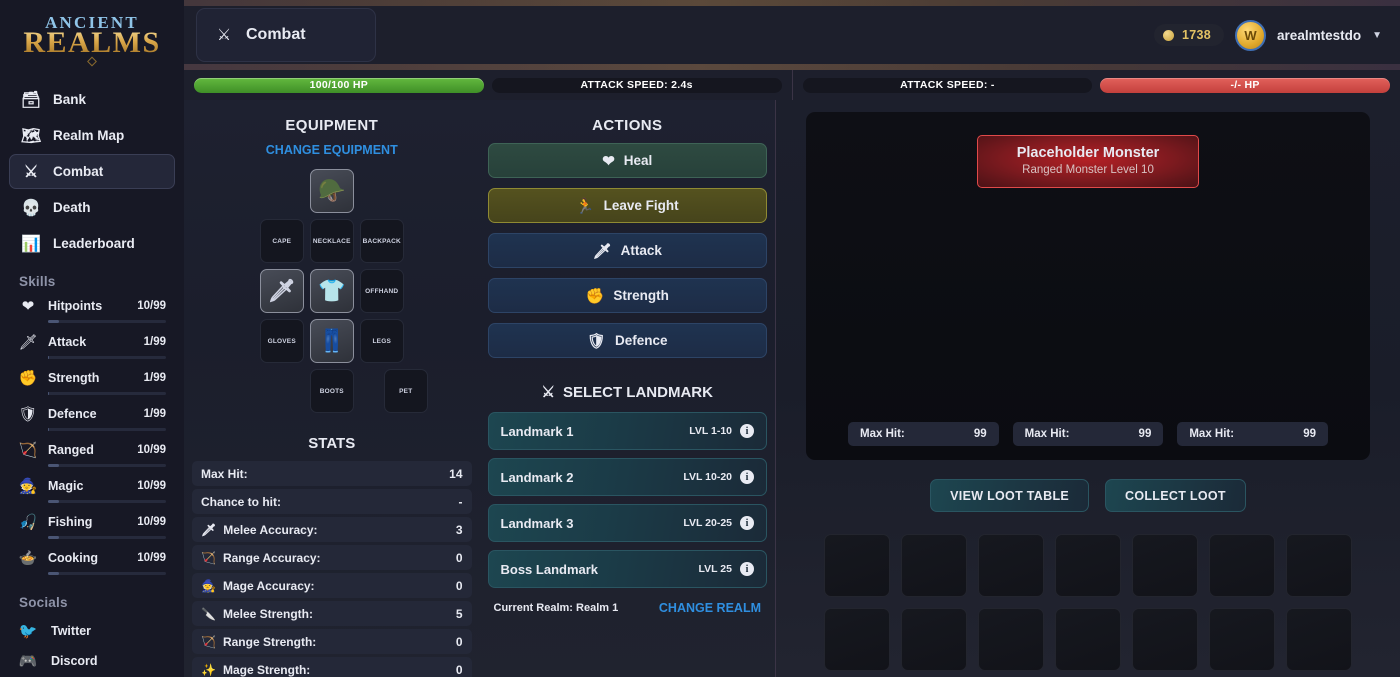 The height and width of the screenshot is (677, 1400). Describe the element at coordinates (281, 291) in the screenshot. I see `equipment-slot-weapon-equipped: 🗡` at that location.